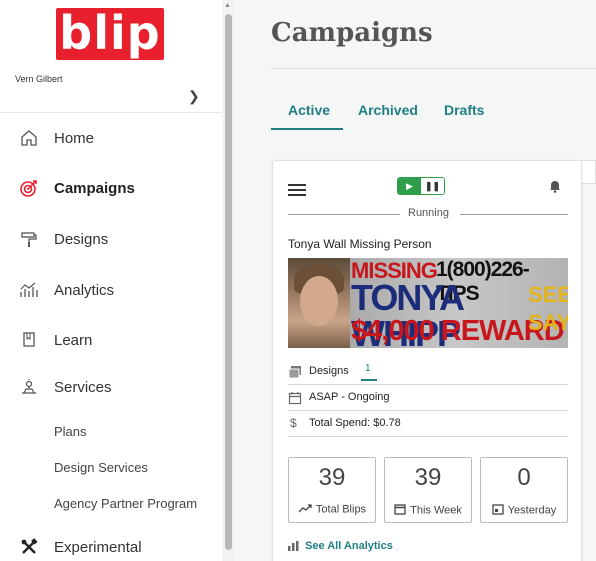 This screenshot has height=561, width=596. Describe the element at coordinates (29, 290) in the screenshot. I see `analytics-icon` at that location.